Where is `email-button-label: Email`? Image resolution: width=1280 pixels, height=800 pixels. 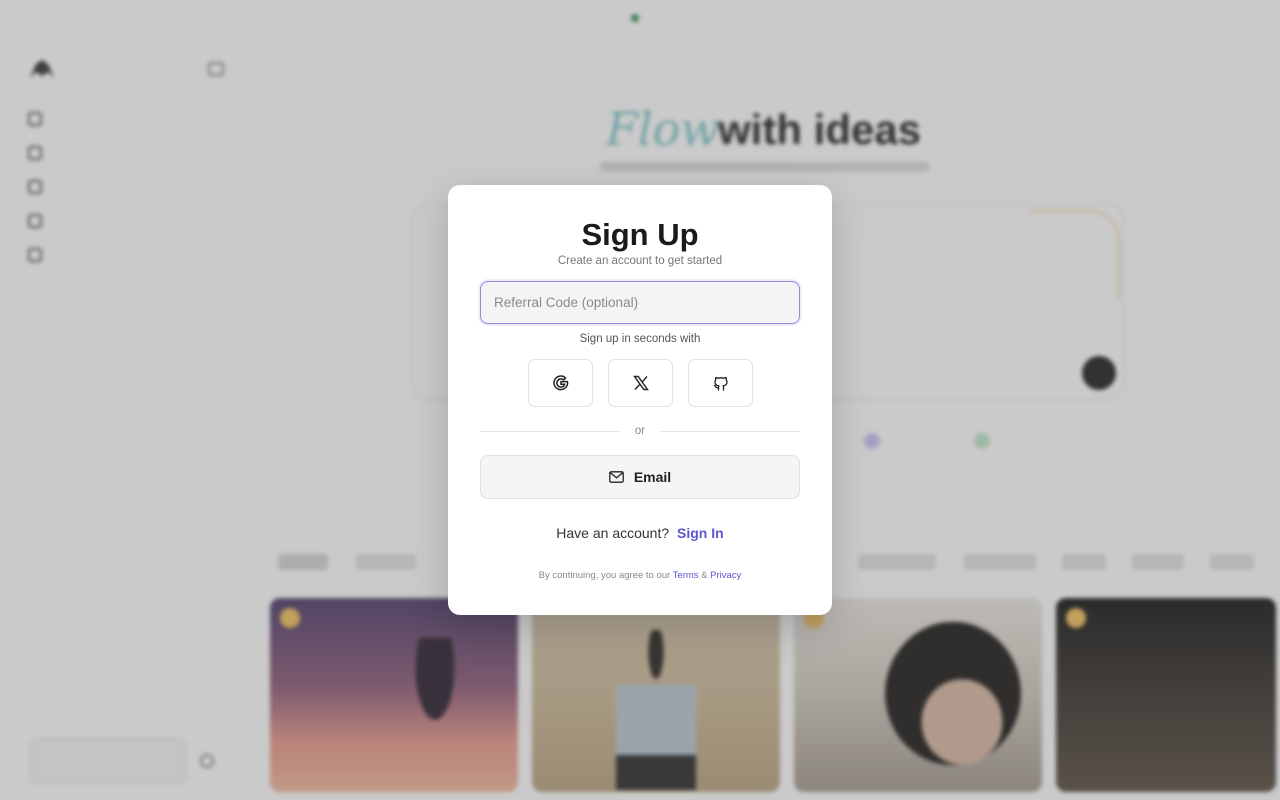
email-button-label: Email is located at coordinates (652, 477).